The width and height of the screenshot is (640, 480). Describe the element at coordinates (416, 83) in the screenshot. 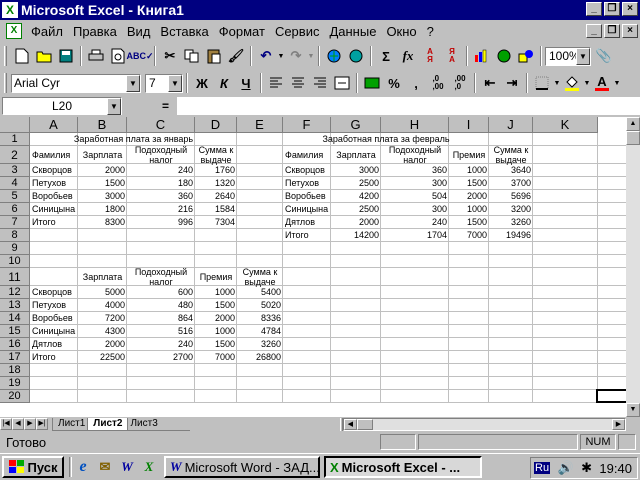

I see `comma-style-icon: ,` at that location.